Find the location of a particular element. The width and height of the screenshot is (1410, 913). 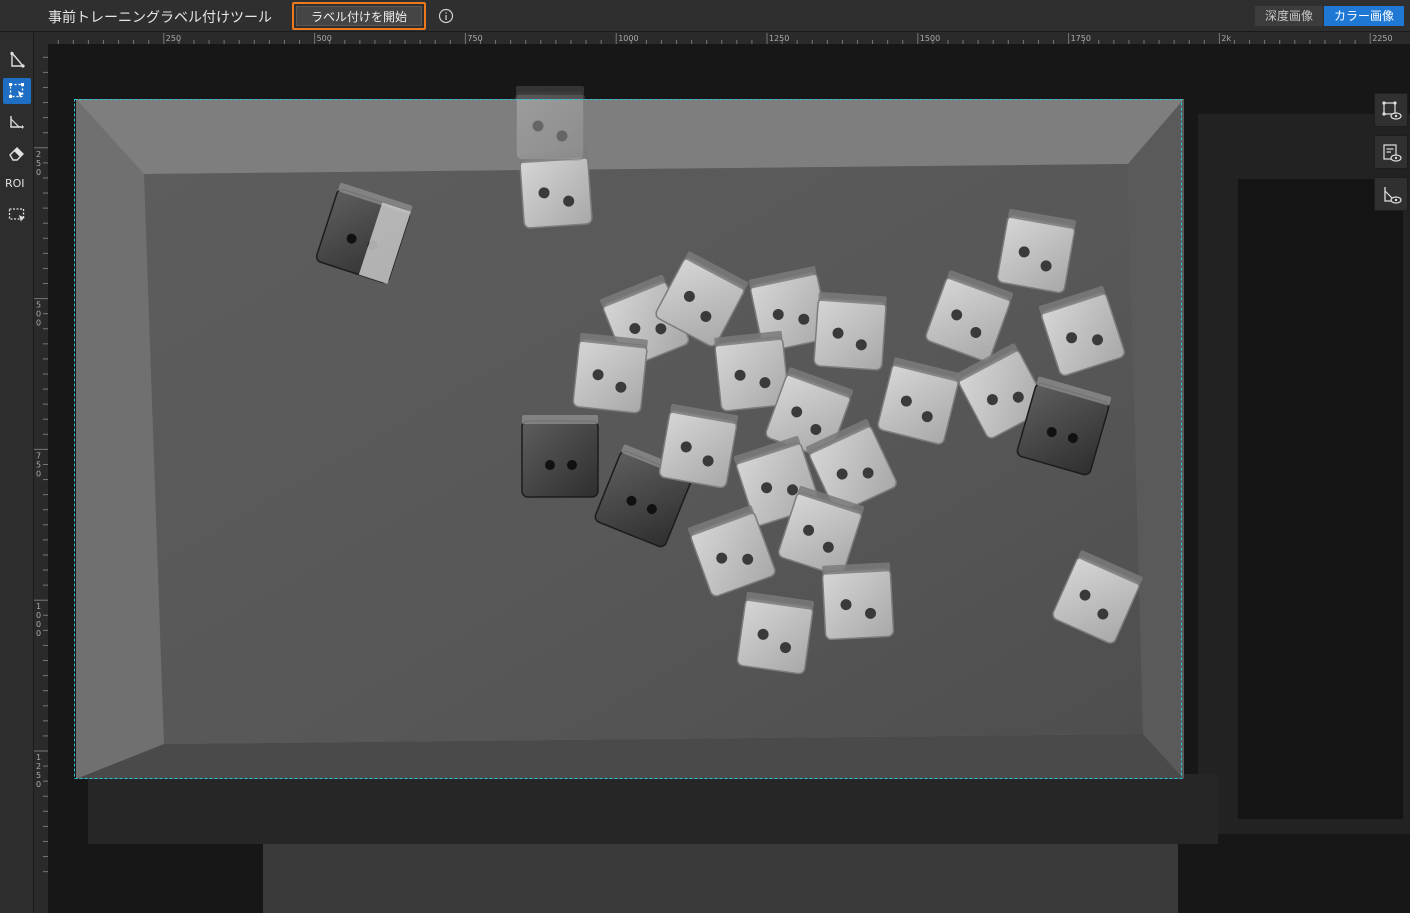

ruler-label: 250 is located at coordinates (173, 38).